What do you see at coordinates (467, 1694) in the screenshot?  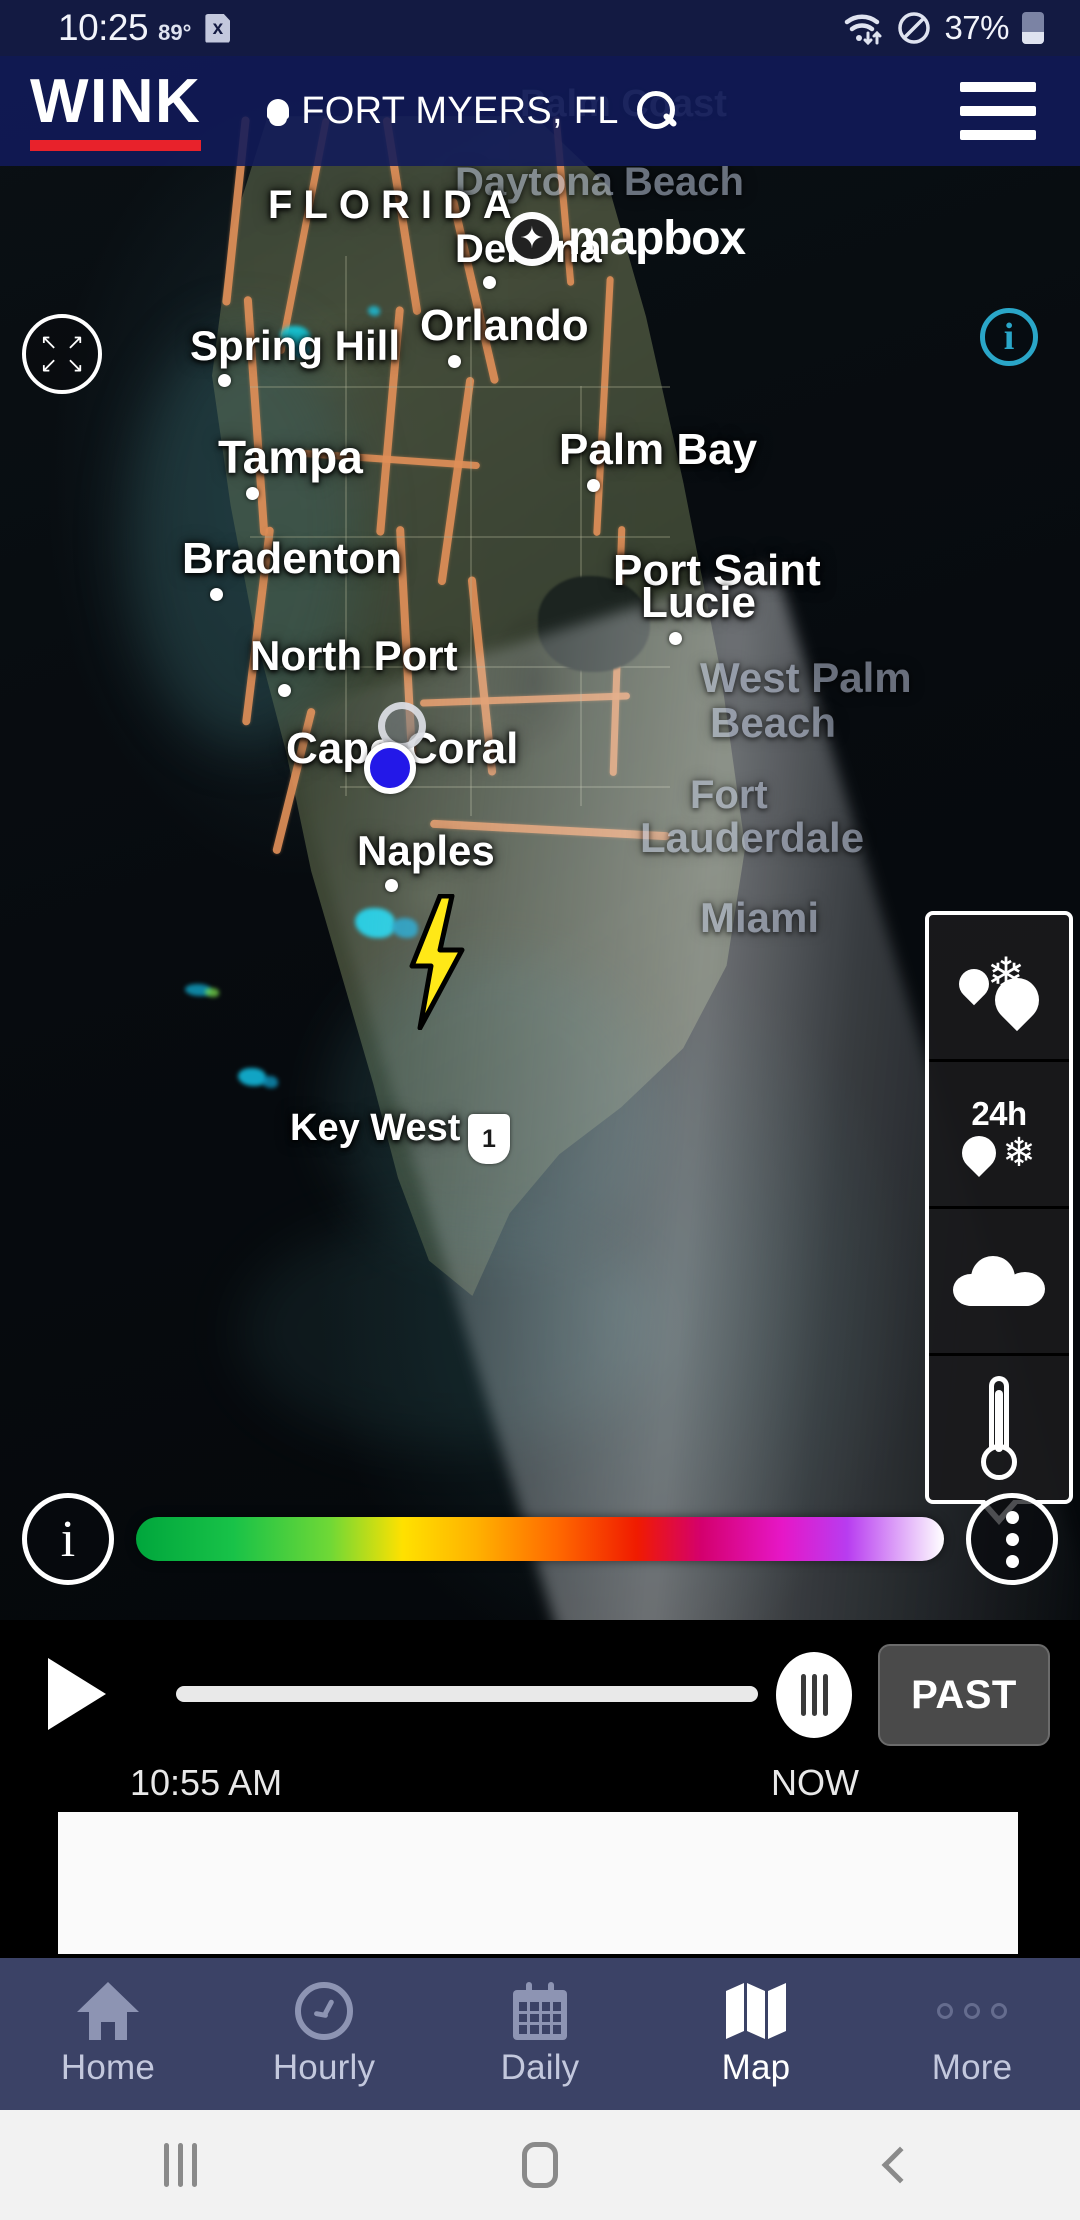 I see `timeline-track` at bounding box center [467, 1694].